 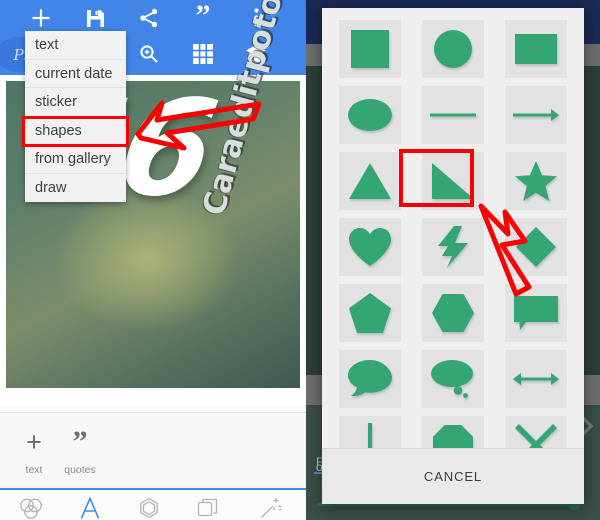 I want to click on speech-bubble-icon, so click(x=369, y=379).